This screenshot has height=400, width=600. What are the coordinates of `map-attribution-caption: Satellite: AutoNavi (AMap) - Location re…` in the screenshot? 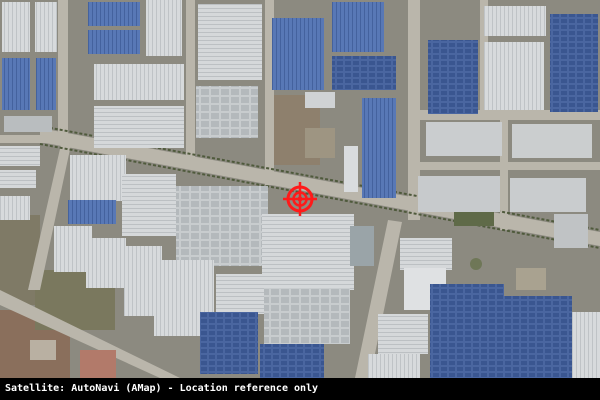 It's located at (300, 389).